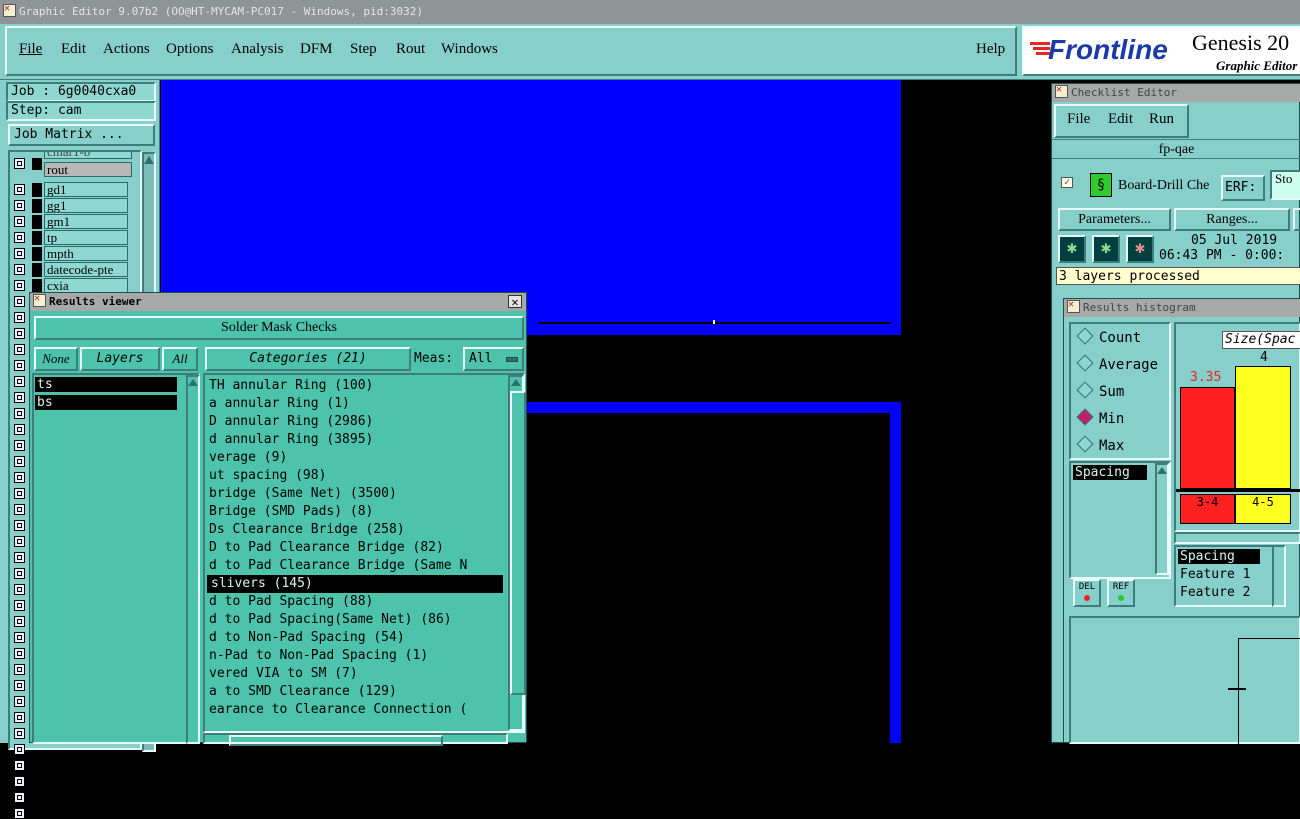 Image resolution: width=1300 pixels, height=819 pixels. What do you see at coordinates (1078, 119) in the screenshot?
I see `checklist-menu-file: File` at bounding box center [1078, 119].